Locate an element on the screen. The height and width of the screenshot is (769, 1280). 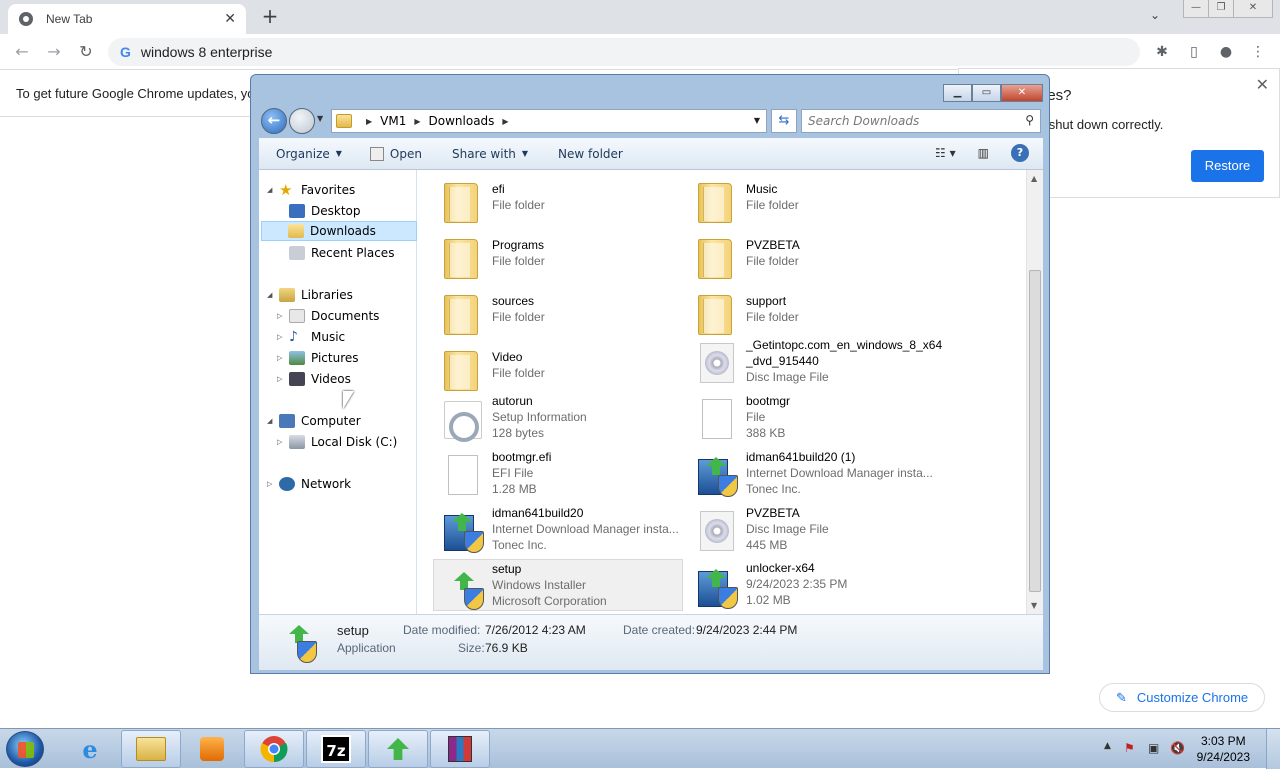
change-view-icon: ☷ ▾ is located at coordinates (945, 153).